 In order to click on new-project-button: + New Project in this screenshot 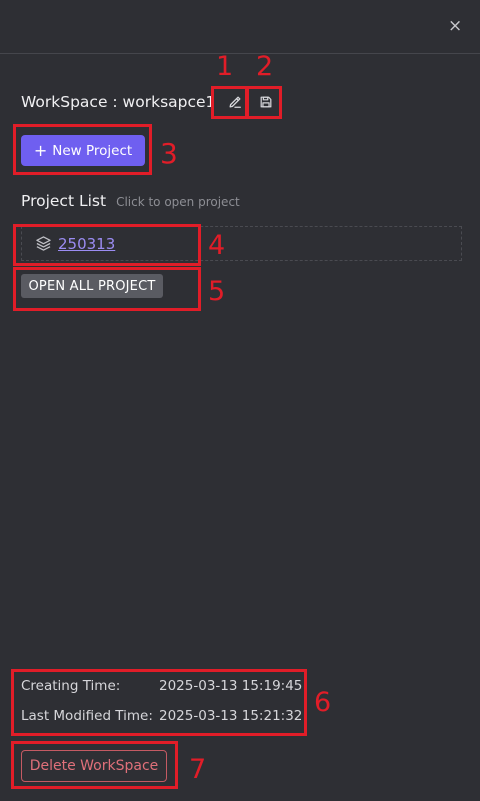, I will do `click(83, 150)`.